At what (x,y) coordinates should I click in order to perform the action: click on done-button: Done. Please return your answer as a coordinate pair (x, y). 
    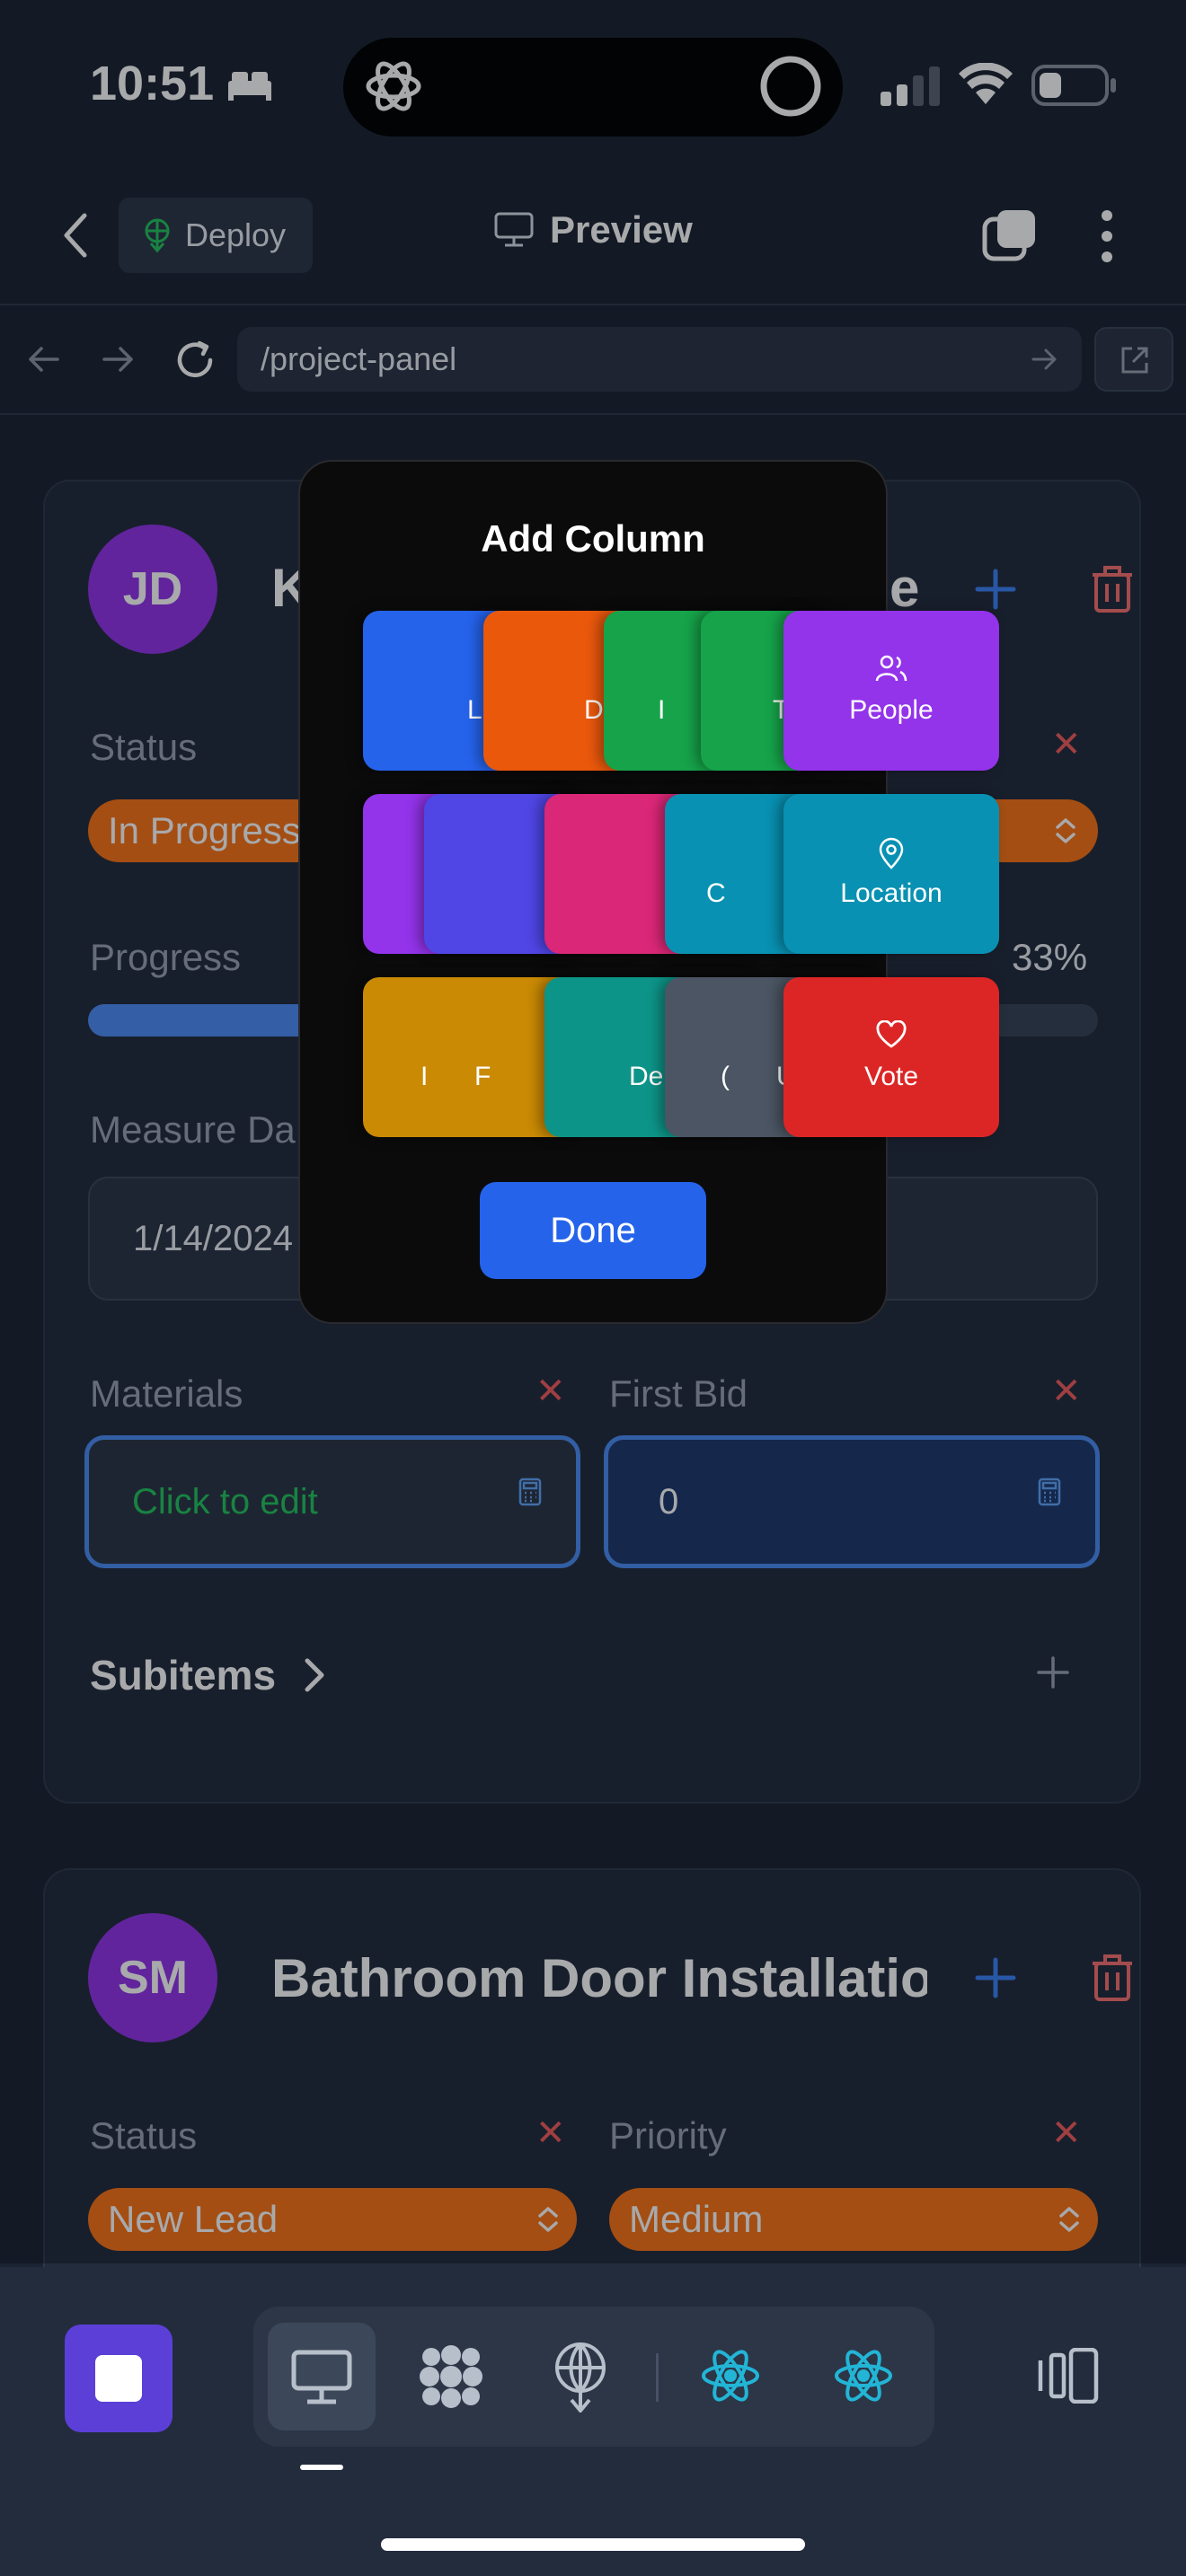
    Looking at the image, I should click on (593, 1230).